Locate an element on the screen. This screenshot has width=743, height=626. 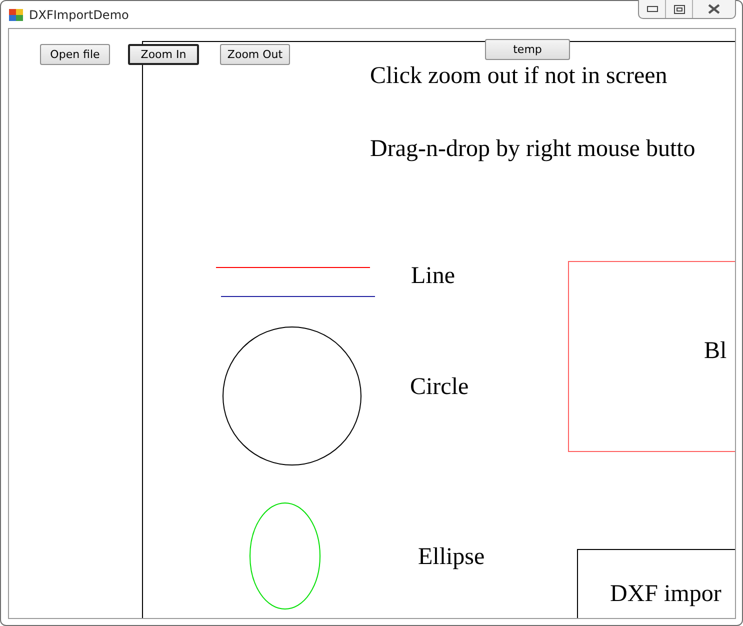
form-button: Open file is located at coordinates (75, 54).